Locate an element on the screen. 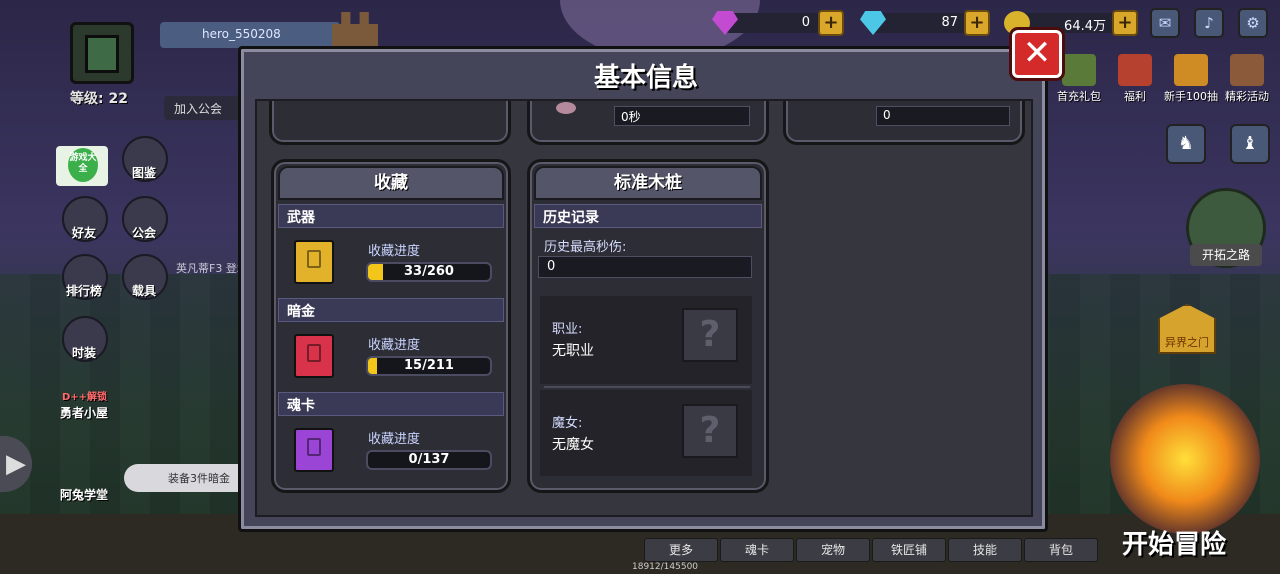 The width and height of the screenshot is (1280, 574). exp-progress-text: 18912/145500 is located at coordinates (665, 567).